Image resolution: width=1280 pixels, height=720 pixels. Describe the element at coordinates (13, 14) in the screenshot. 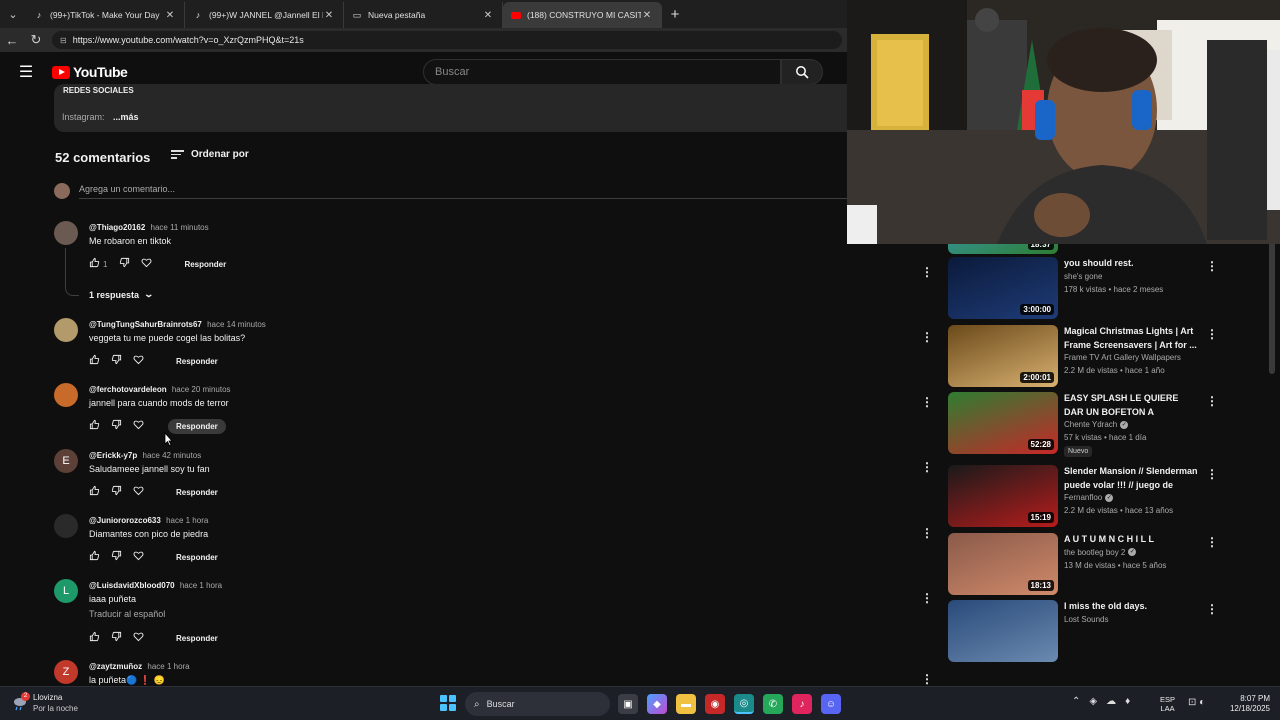

I see `tab-actions-chevron-icon: ⌄` at that location.